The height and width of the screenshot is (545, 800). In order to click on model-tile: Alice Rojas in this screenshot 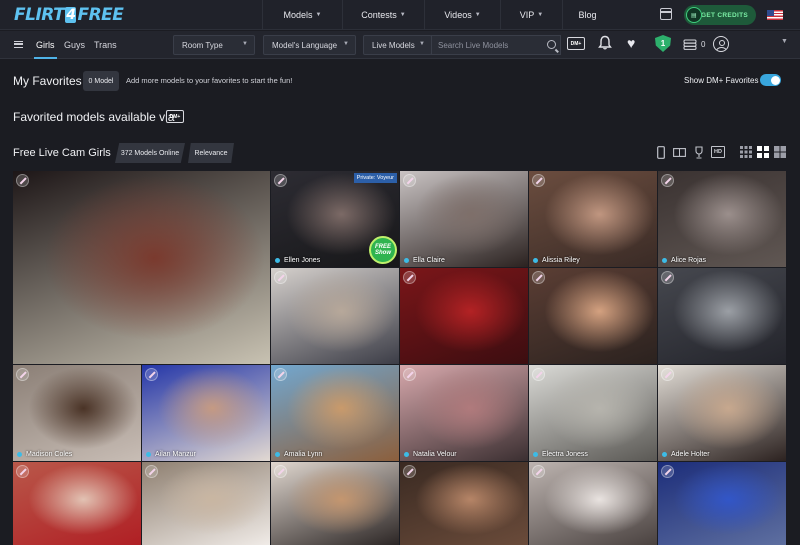, I will do `click(722, 219)`.